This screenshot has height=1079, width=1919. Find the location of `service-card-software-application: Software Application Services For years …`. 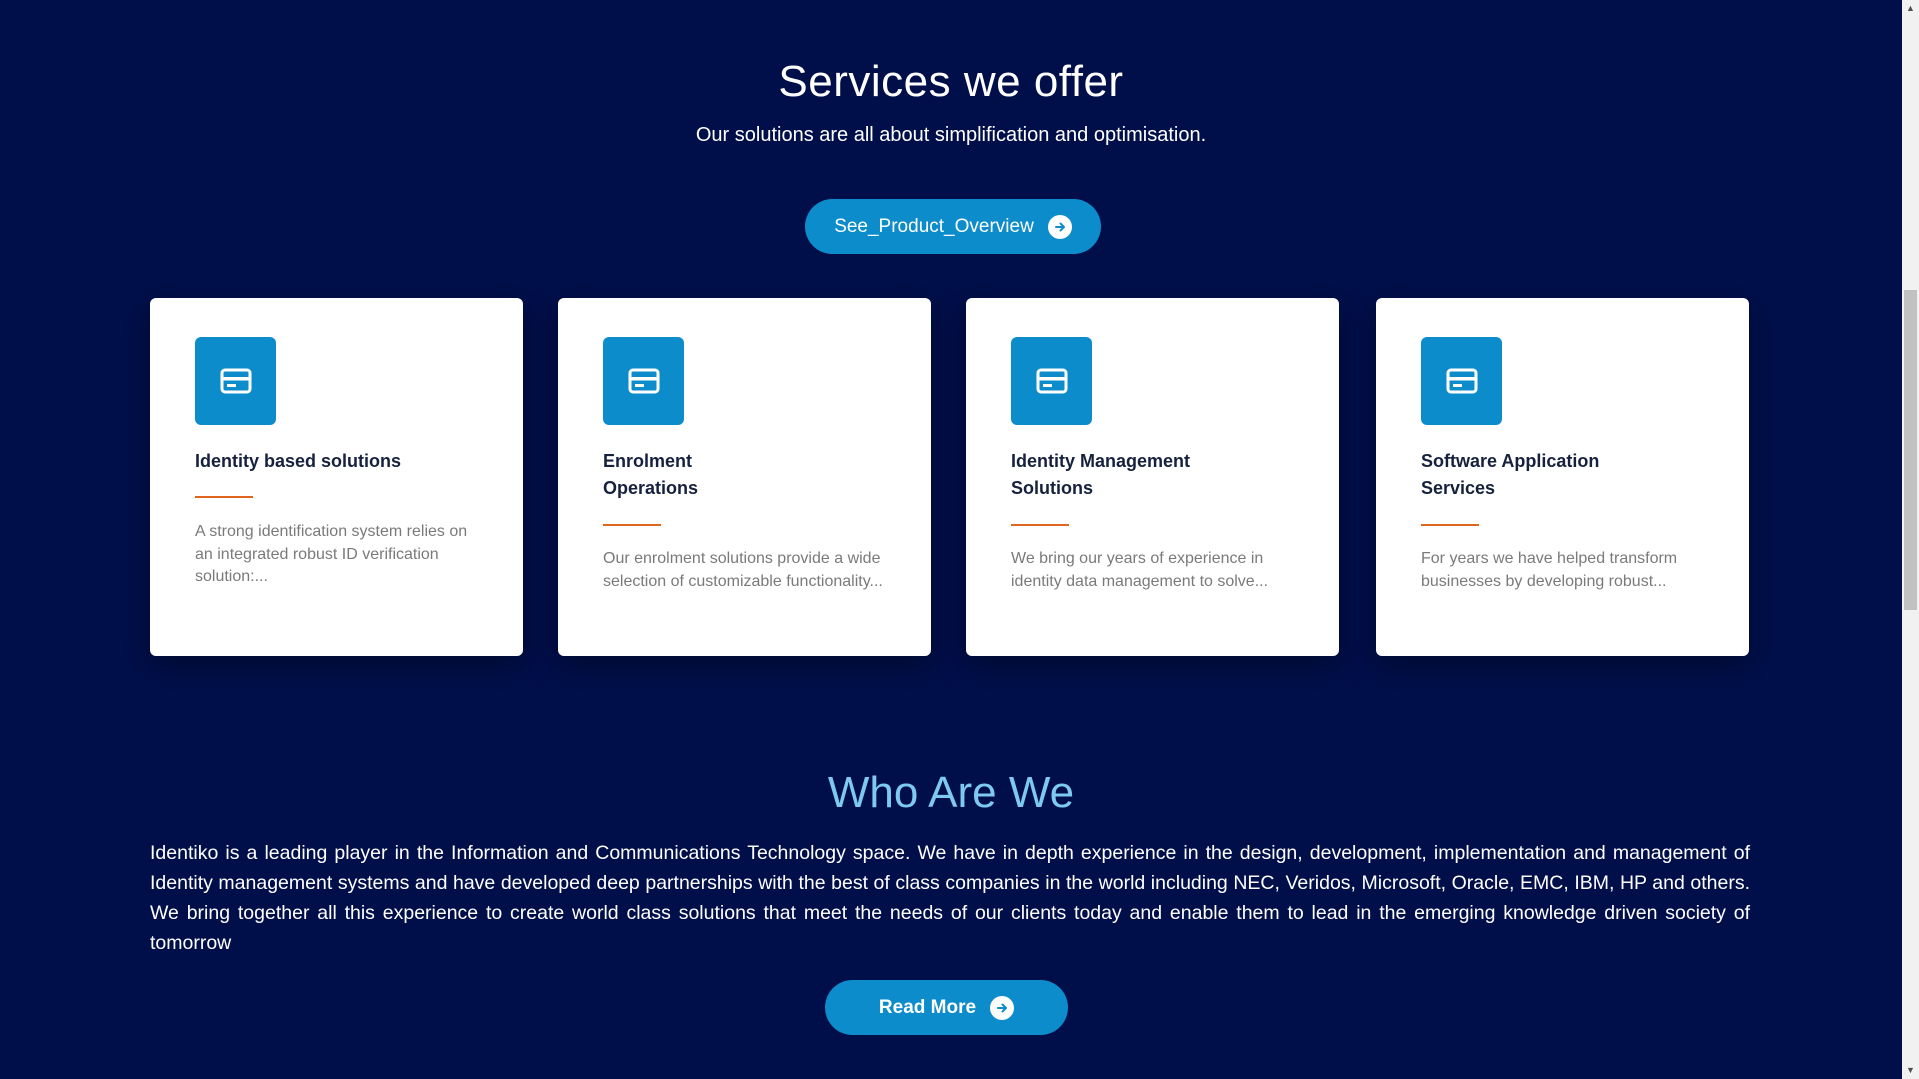

service-card-software-application: Software Application Services For years … is located at coordinates (1562, 477).